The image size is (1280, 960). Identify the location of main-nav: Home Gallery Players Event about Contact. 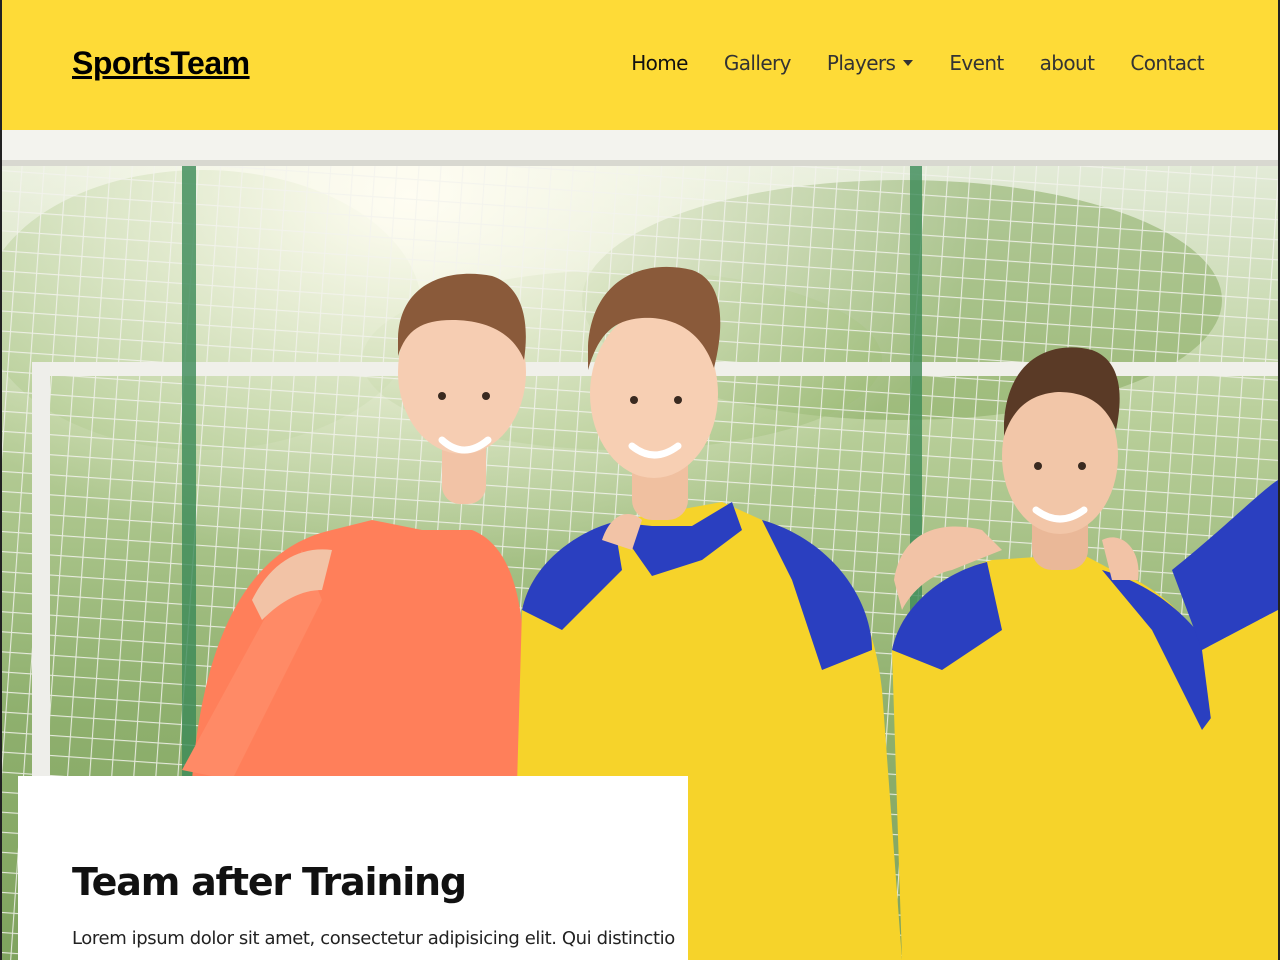
(899, 63).